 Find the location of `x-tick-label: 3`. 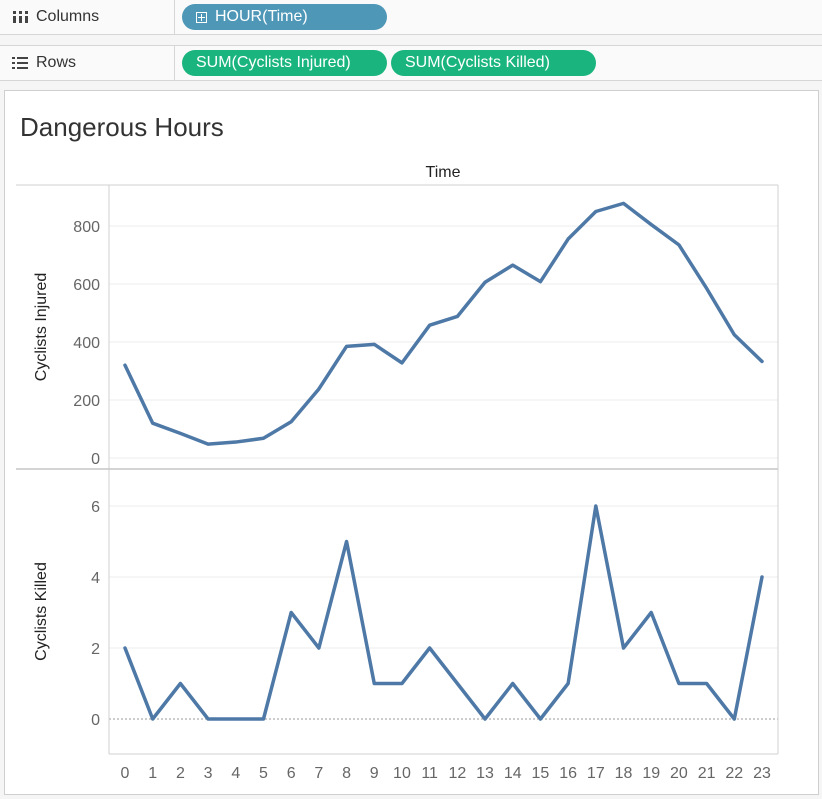

x-tick-label: 3 is located at coordinates (208, 773).